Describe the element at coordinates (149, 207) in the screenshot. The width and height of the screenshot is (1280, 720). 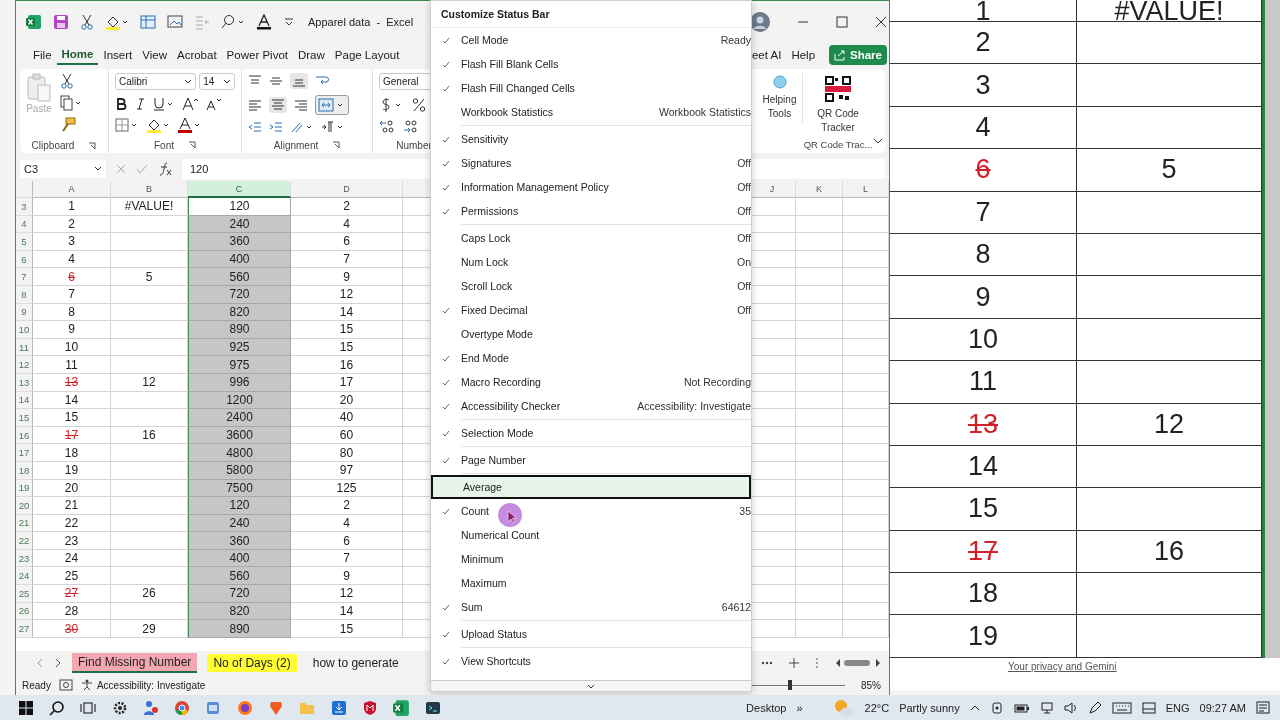
I see `table-cell: #VALUE!` at that location.